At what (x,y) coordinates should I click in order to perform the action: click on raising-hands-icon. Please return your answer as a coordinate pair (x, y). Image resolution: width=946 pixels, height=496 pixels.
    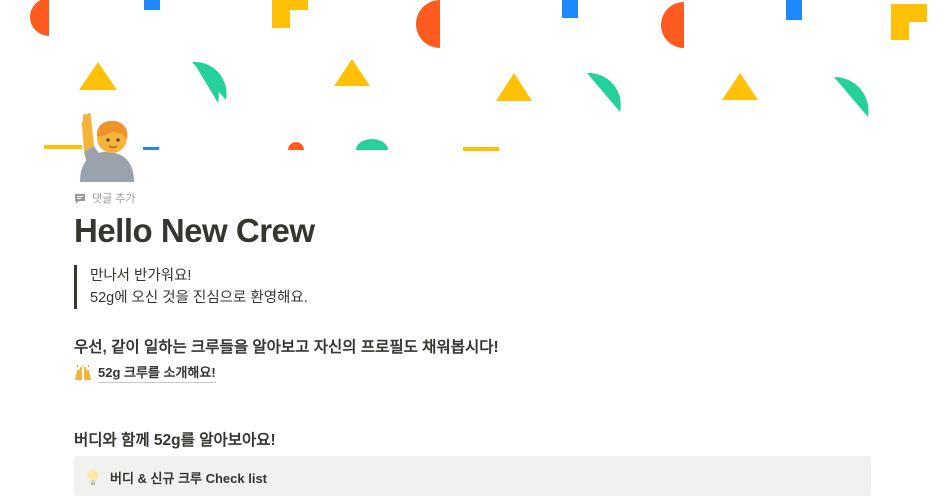
    Looking at the image, I should click on (83, 372).